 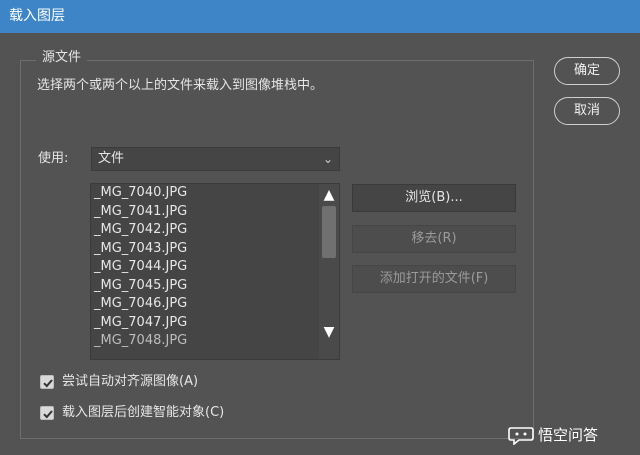 What do you see at coordinates (327, 159) in the screenshot?
I see `chevron-down-icon: ⌄` at bounding box center [327, 159].